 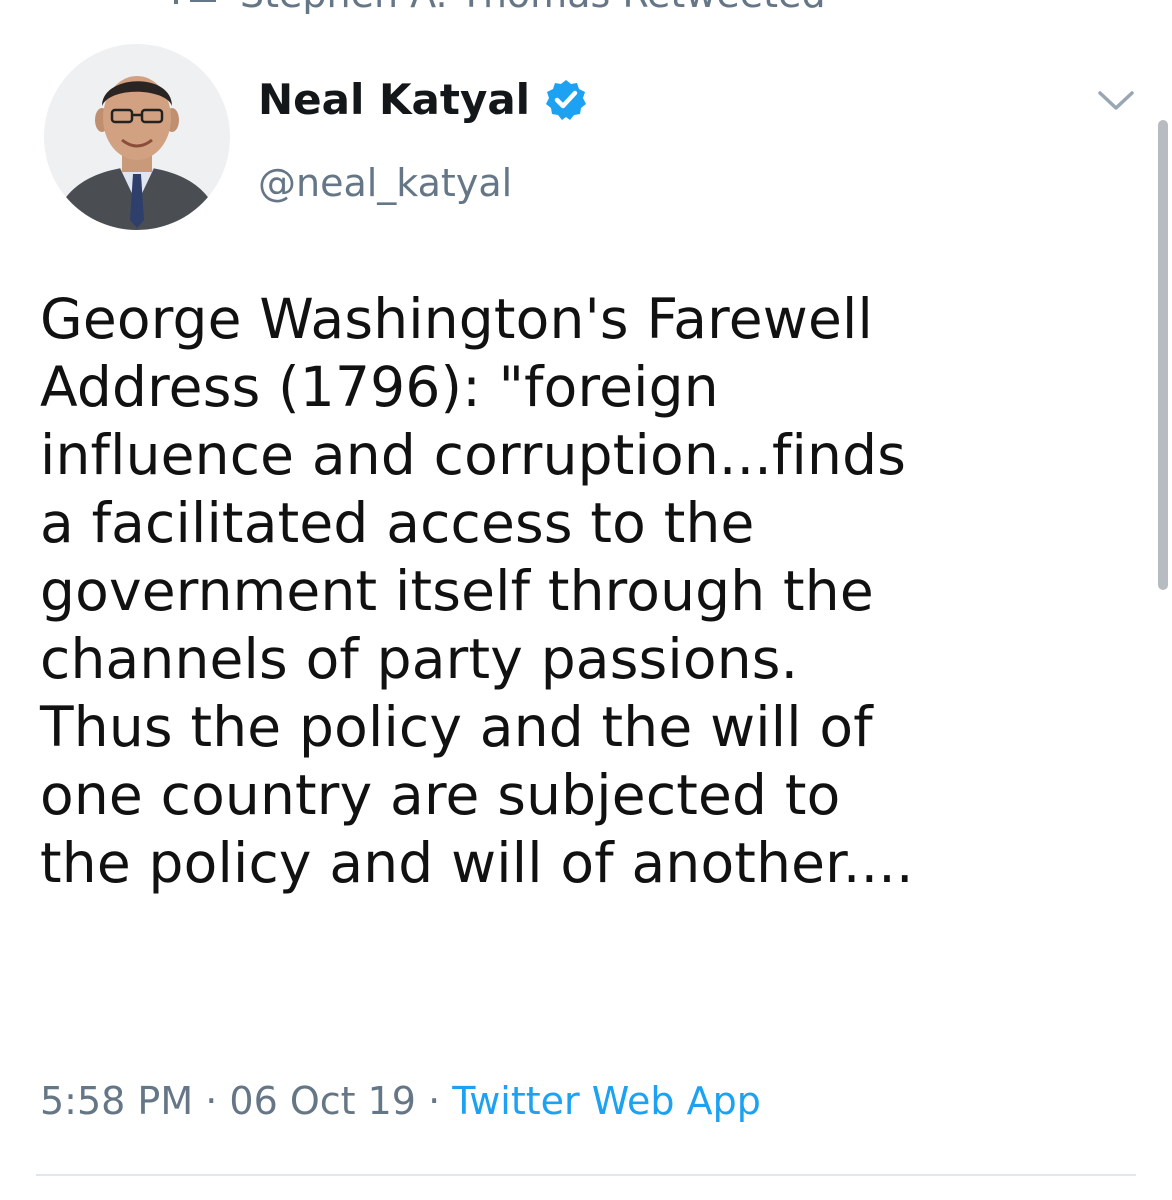 I want to click on tweet-line: George Washington's Farewell, so click(x=456, y=319).